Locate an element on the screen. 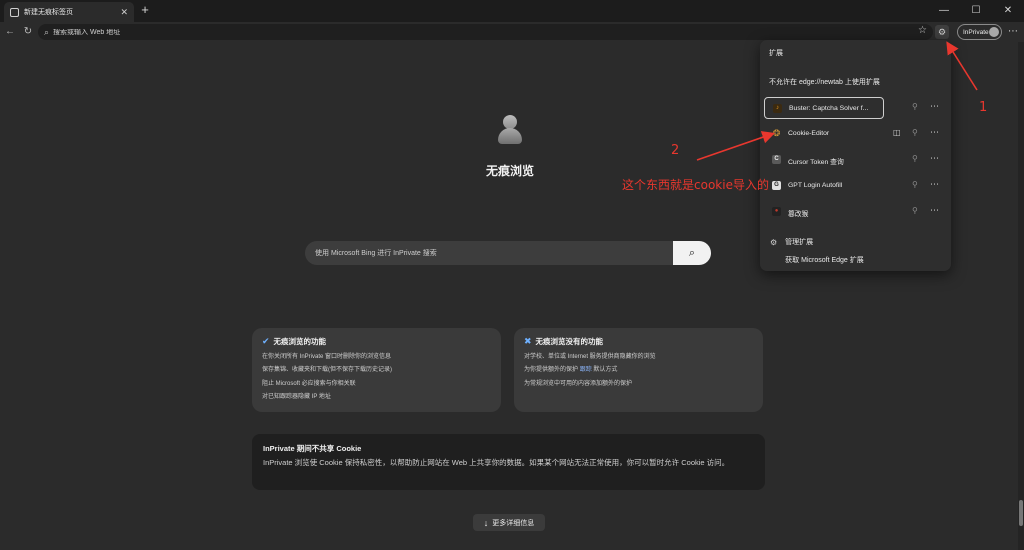  x-mark-icon: ✖ is located at coordinates (528, 341).